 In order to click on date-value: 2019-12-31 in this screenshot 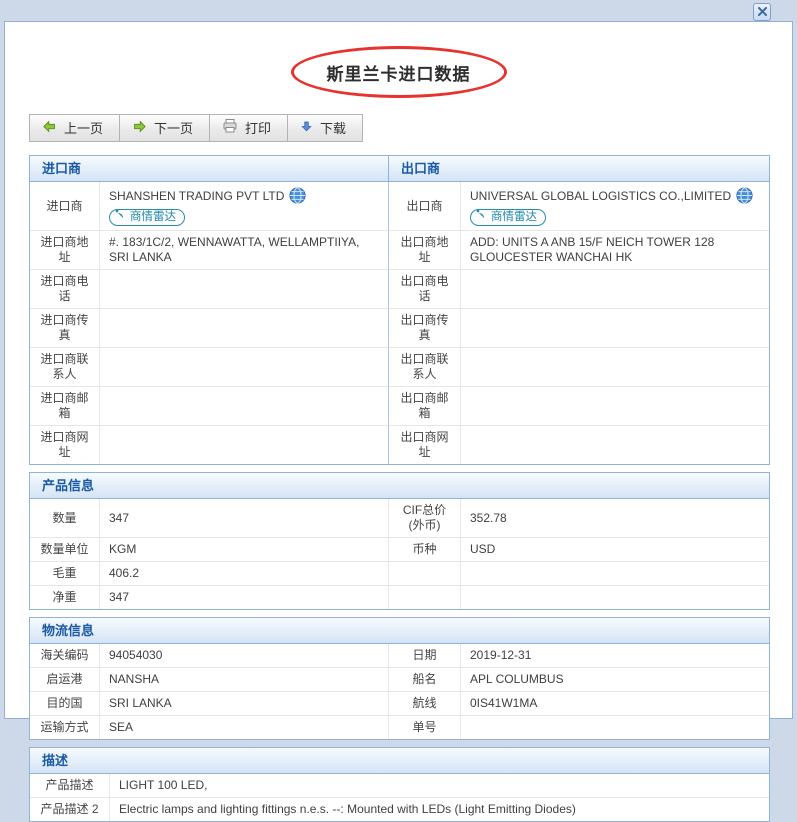, I will do `click(615, 656)`.